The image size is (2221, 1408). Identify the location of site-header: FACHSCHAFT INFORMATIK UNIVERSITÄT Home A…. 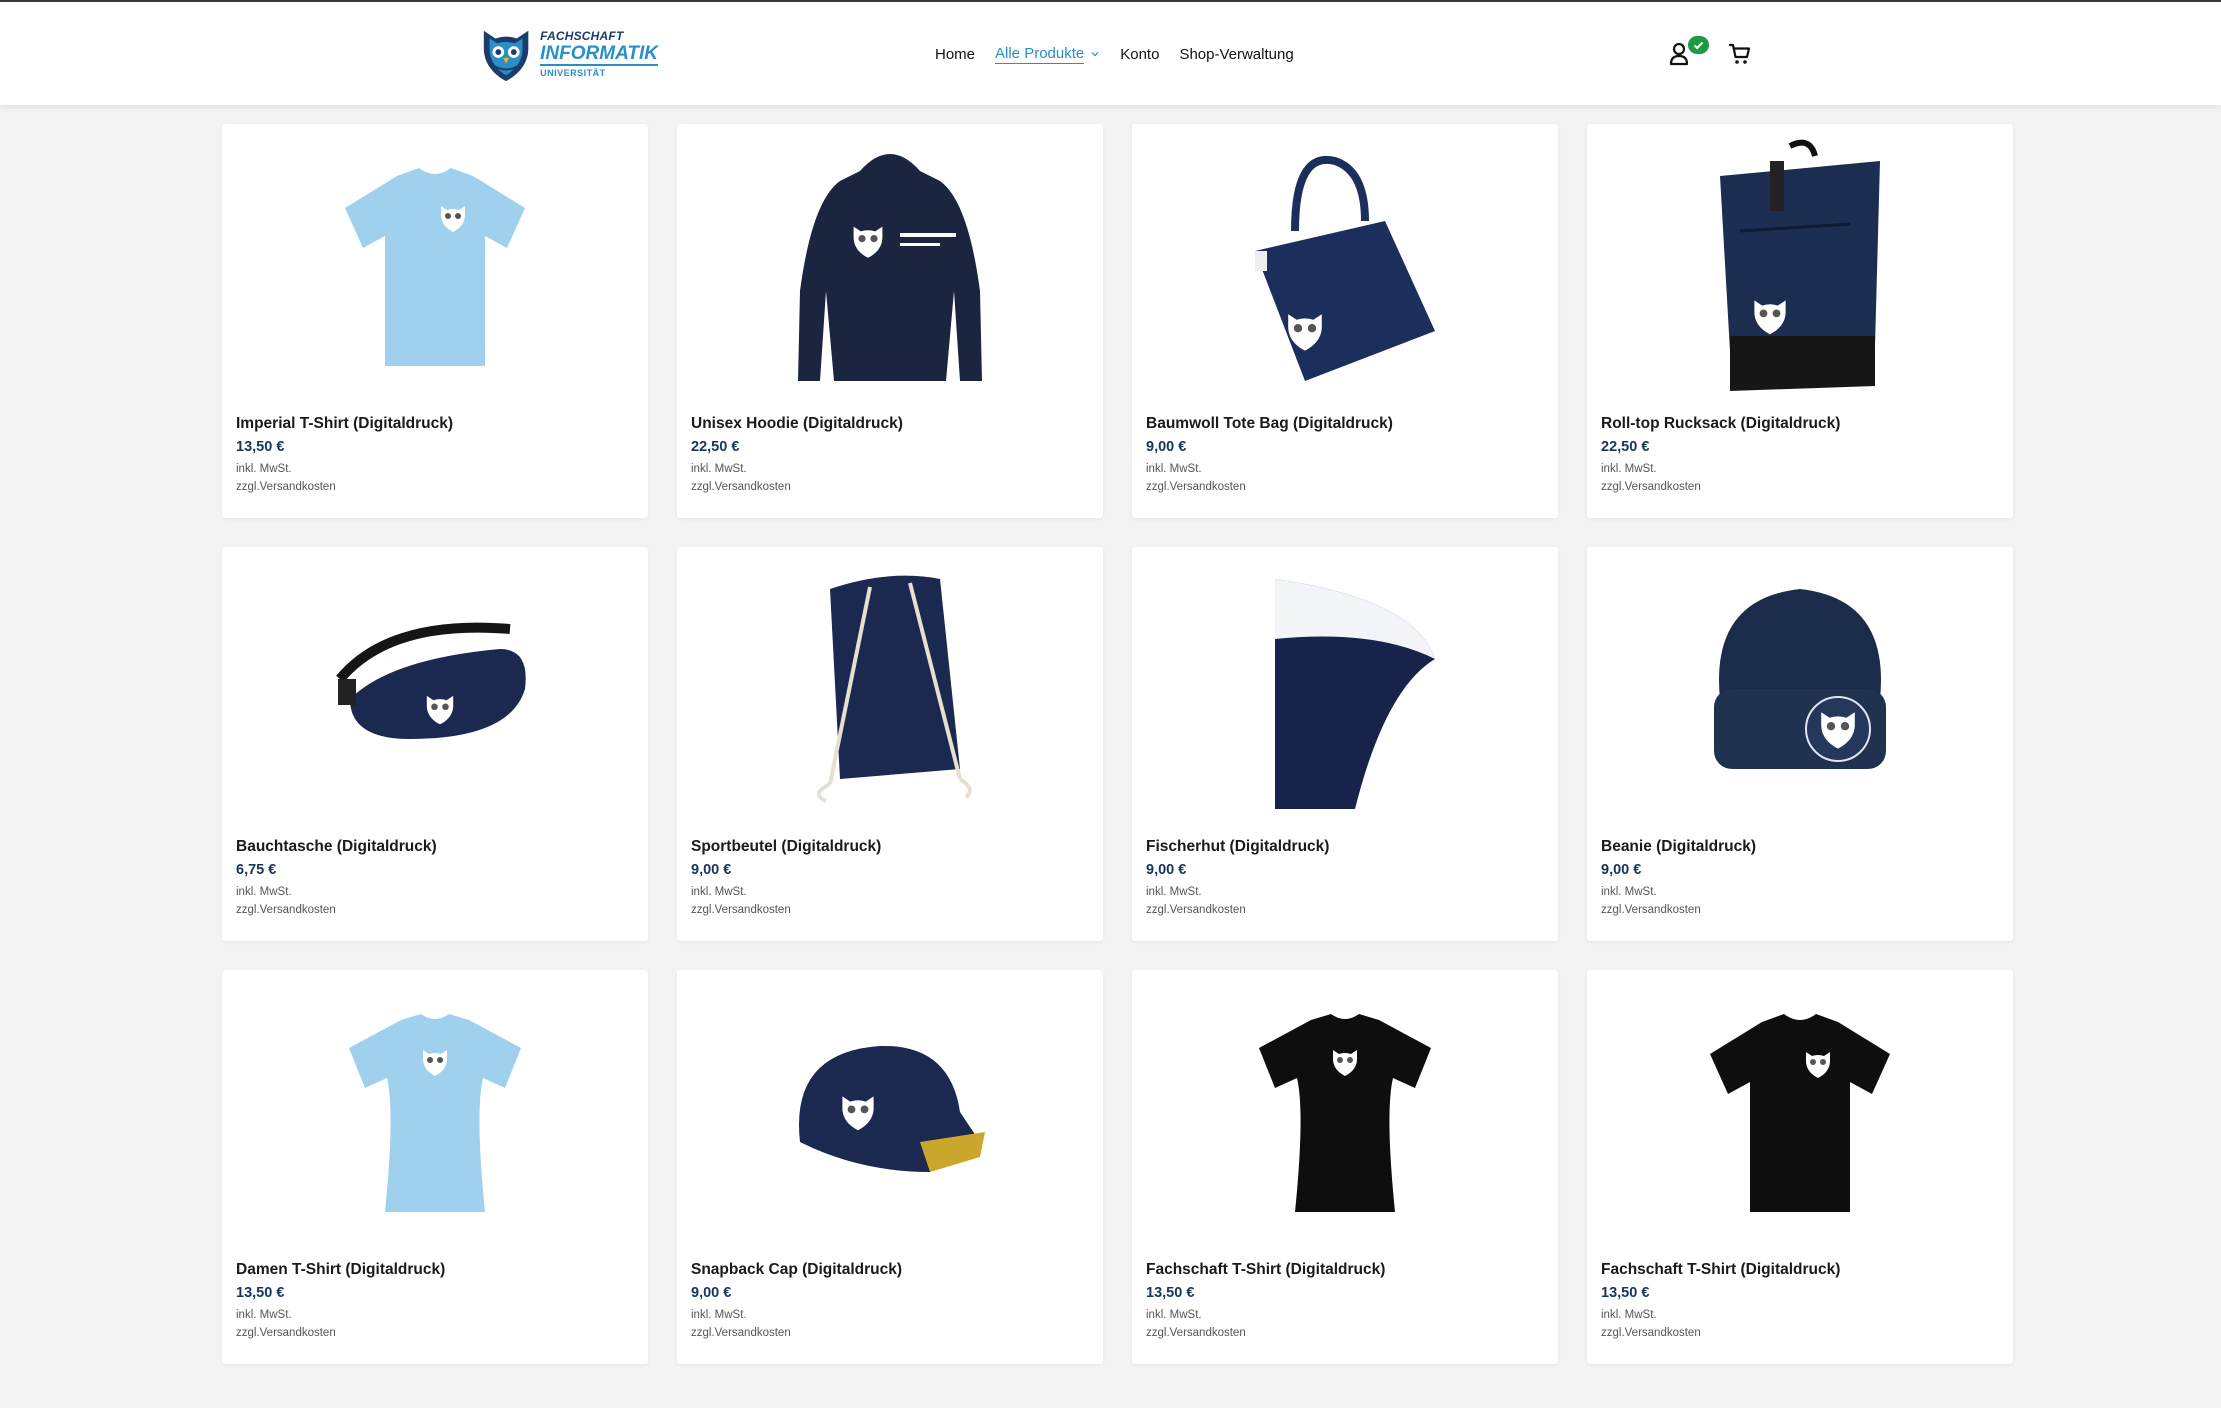
(1110, 53).